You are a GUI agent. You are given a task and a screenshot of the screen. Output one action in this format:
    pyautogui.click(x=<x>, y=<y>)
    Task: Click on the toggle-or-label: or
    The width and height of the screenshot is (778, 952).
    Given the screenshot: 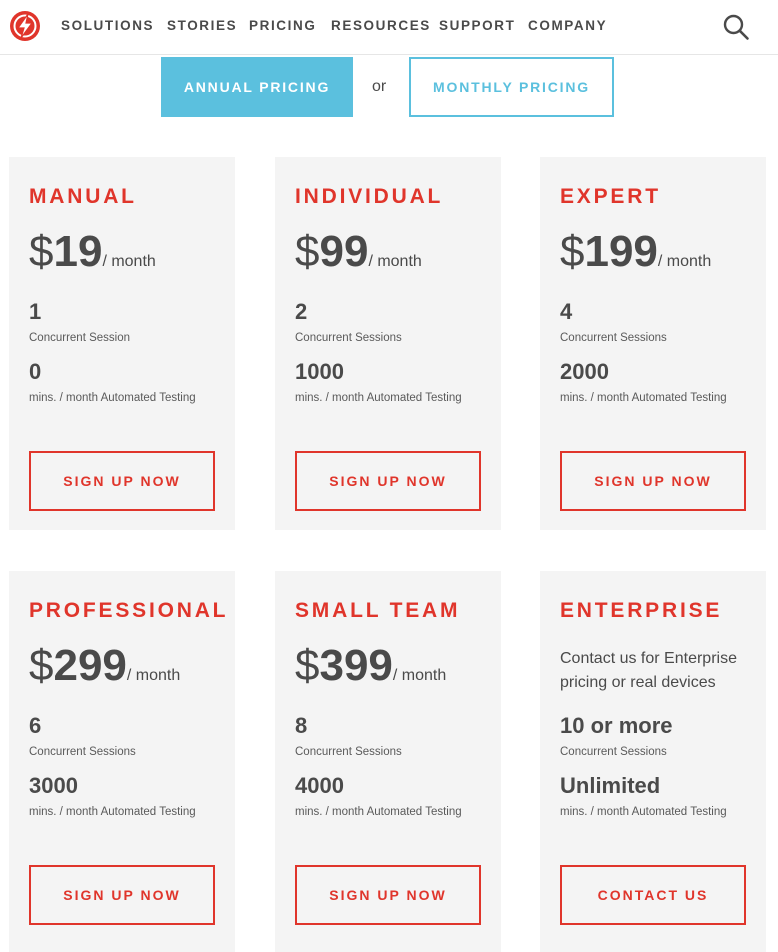 What is the action you would take?
    pyautogui.click(x=379, y=86)
    